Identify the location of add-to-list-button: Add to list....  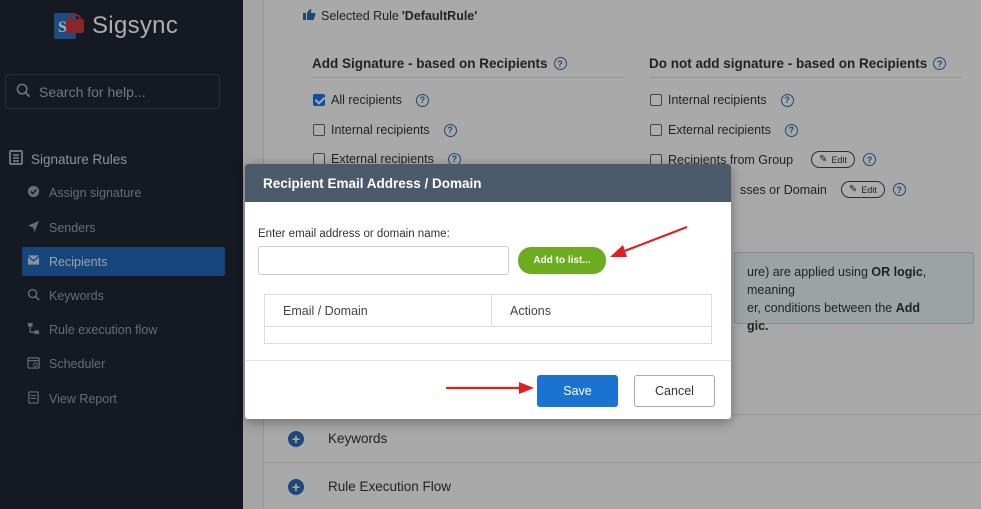
(562, 260).